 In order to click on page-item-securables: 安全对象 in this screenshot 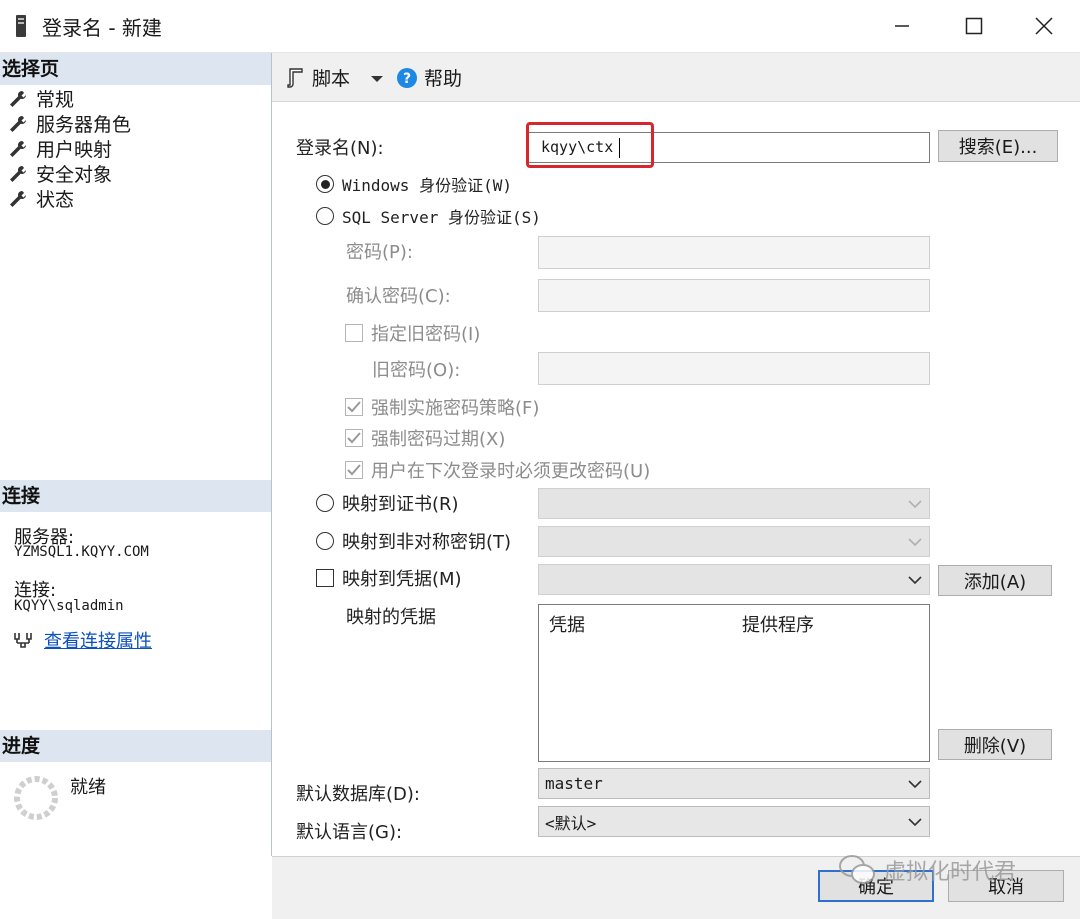, I will do `click(60, 173)`.